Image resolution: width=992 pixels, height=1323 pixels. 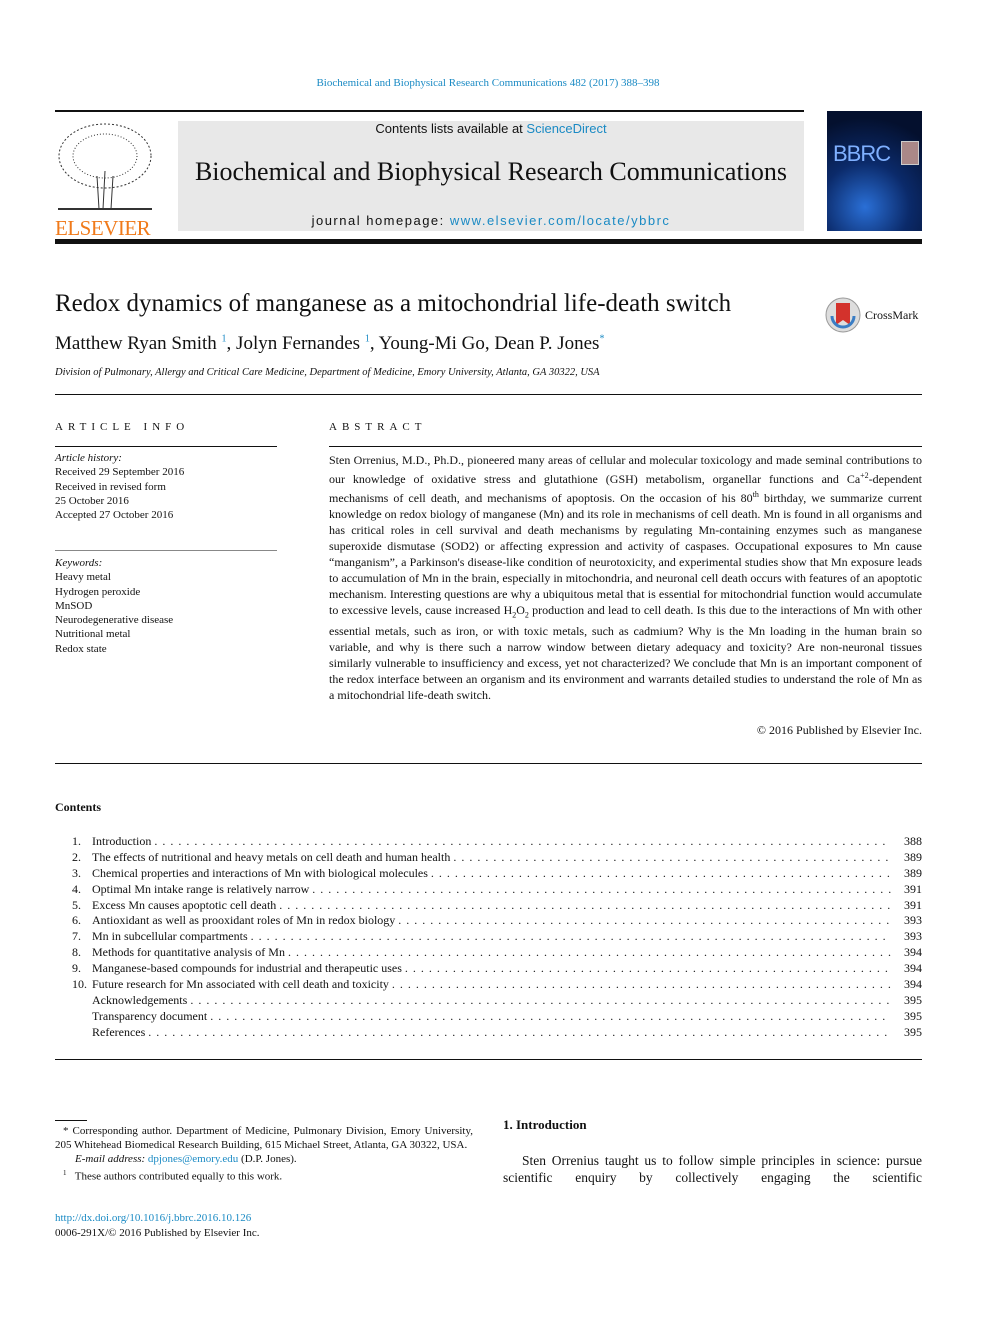 What do you see at coordinates (380, 220) in the screenshot?
I see `homepage-label: journal homepage:` at bounding box center [380, 220].